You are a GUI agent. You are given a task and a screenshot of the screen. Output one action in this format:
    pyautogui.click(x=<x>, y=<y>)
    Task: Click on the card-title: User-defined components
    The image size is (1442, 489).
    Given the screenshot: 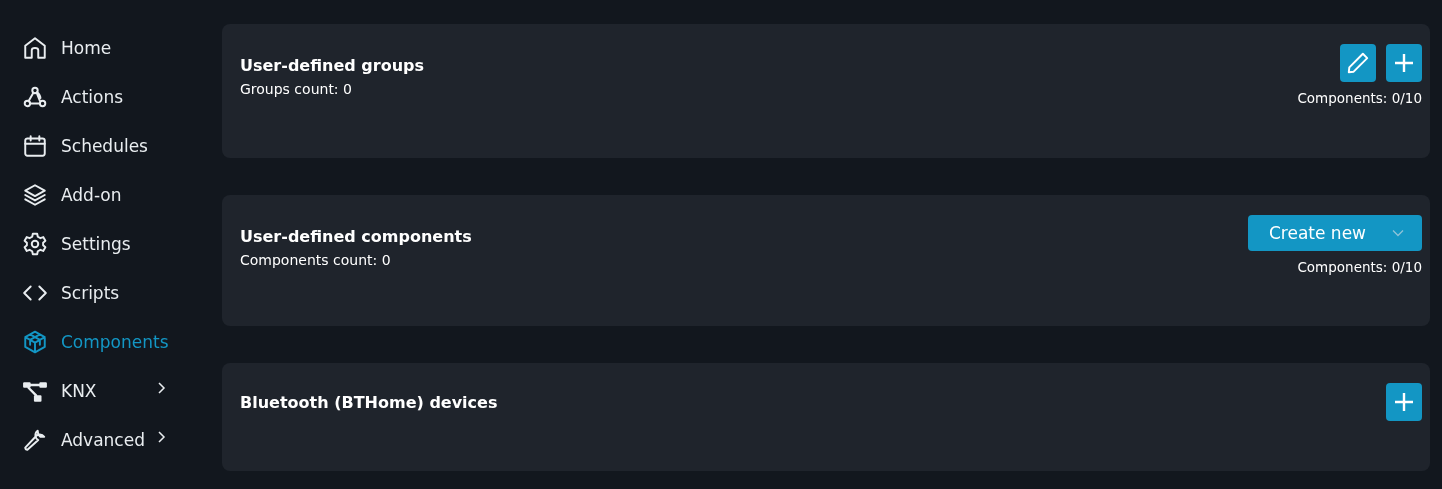 What is the action you would take?
    pyautogui.click(x=356, y=236)
    